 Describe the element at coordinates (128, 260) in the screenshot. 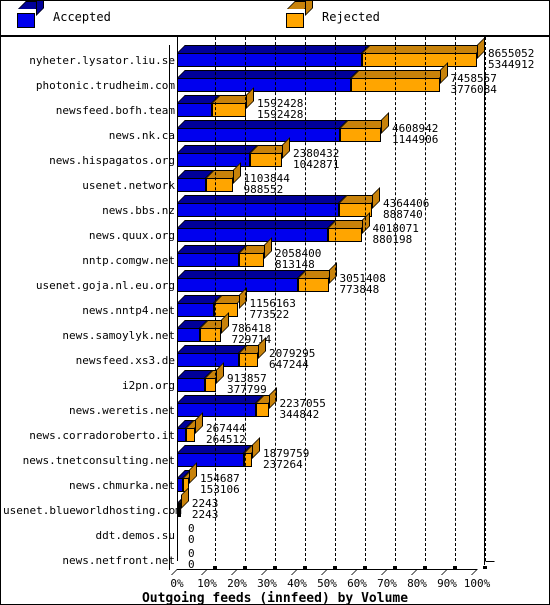

I see `category-label: nntp.comgw.net` at that location.